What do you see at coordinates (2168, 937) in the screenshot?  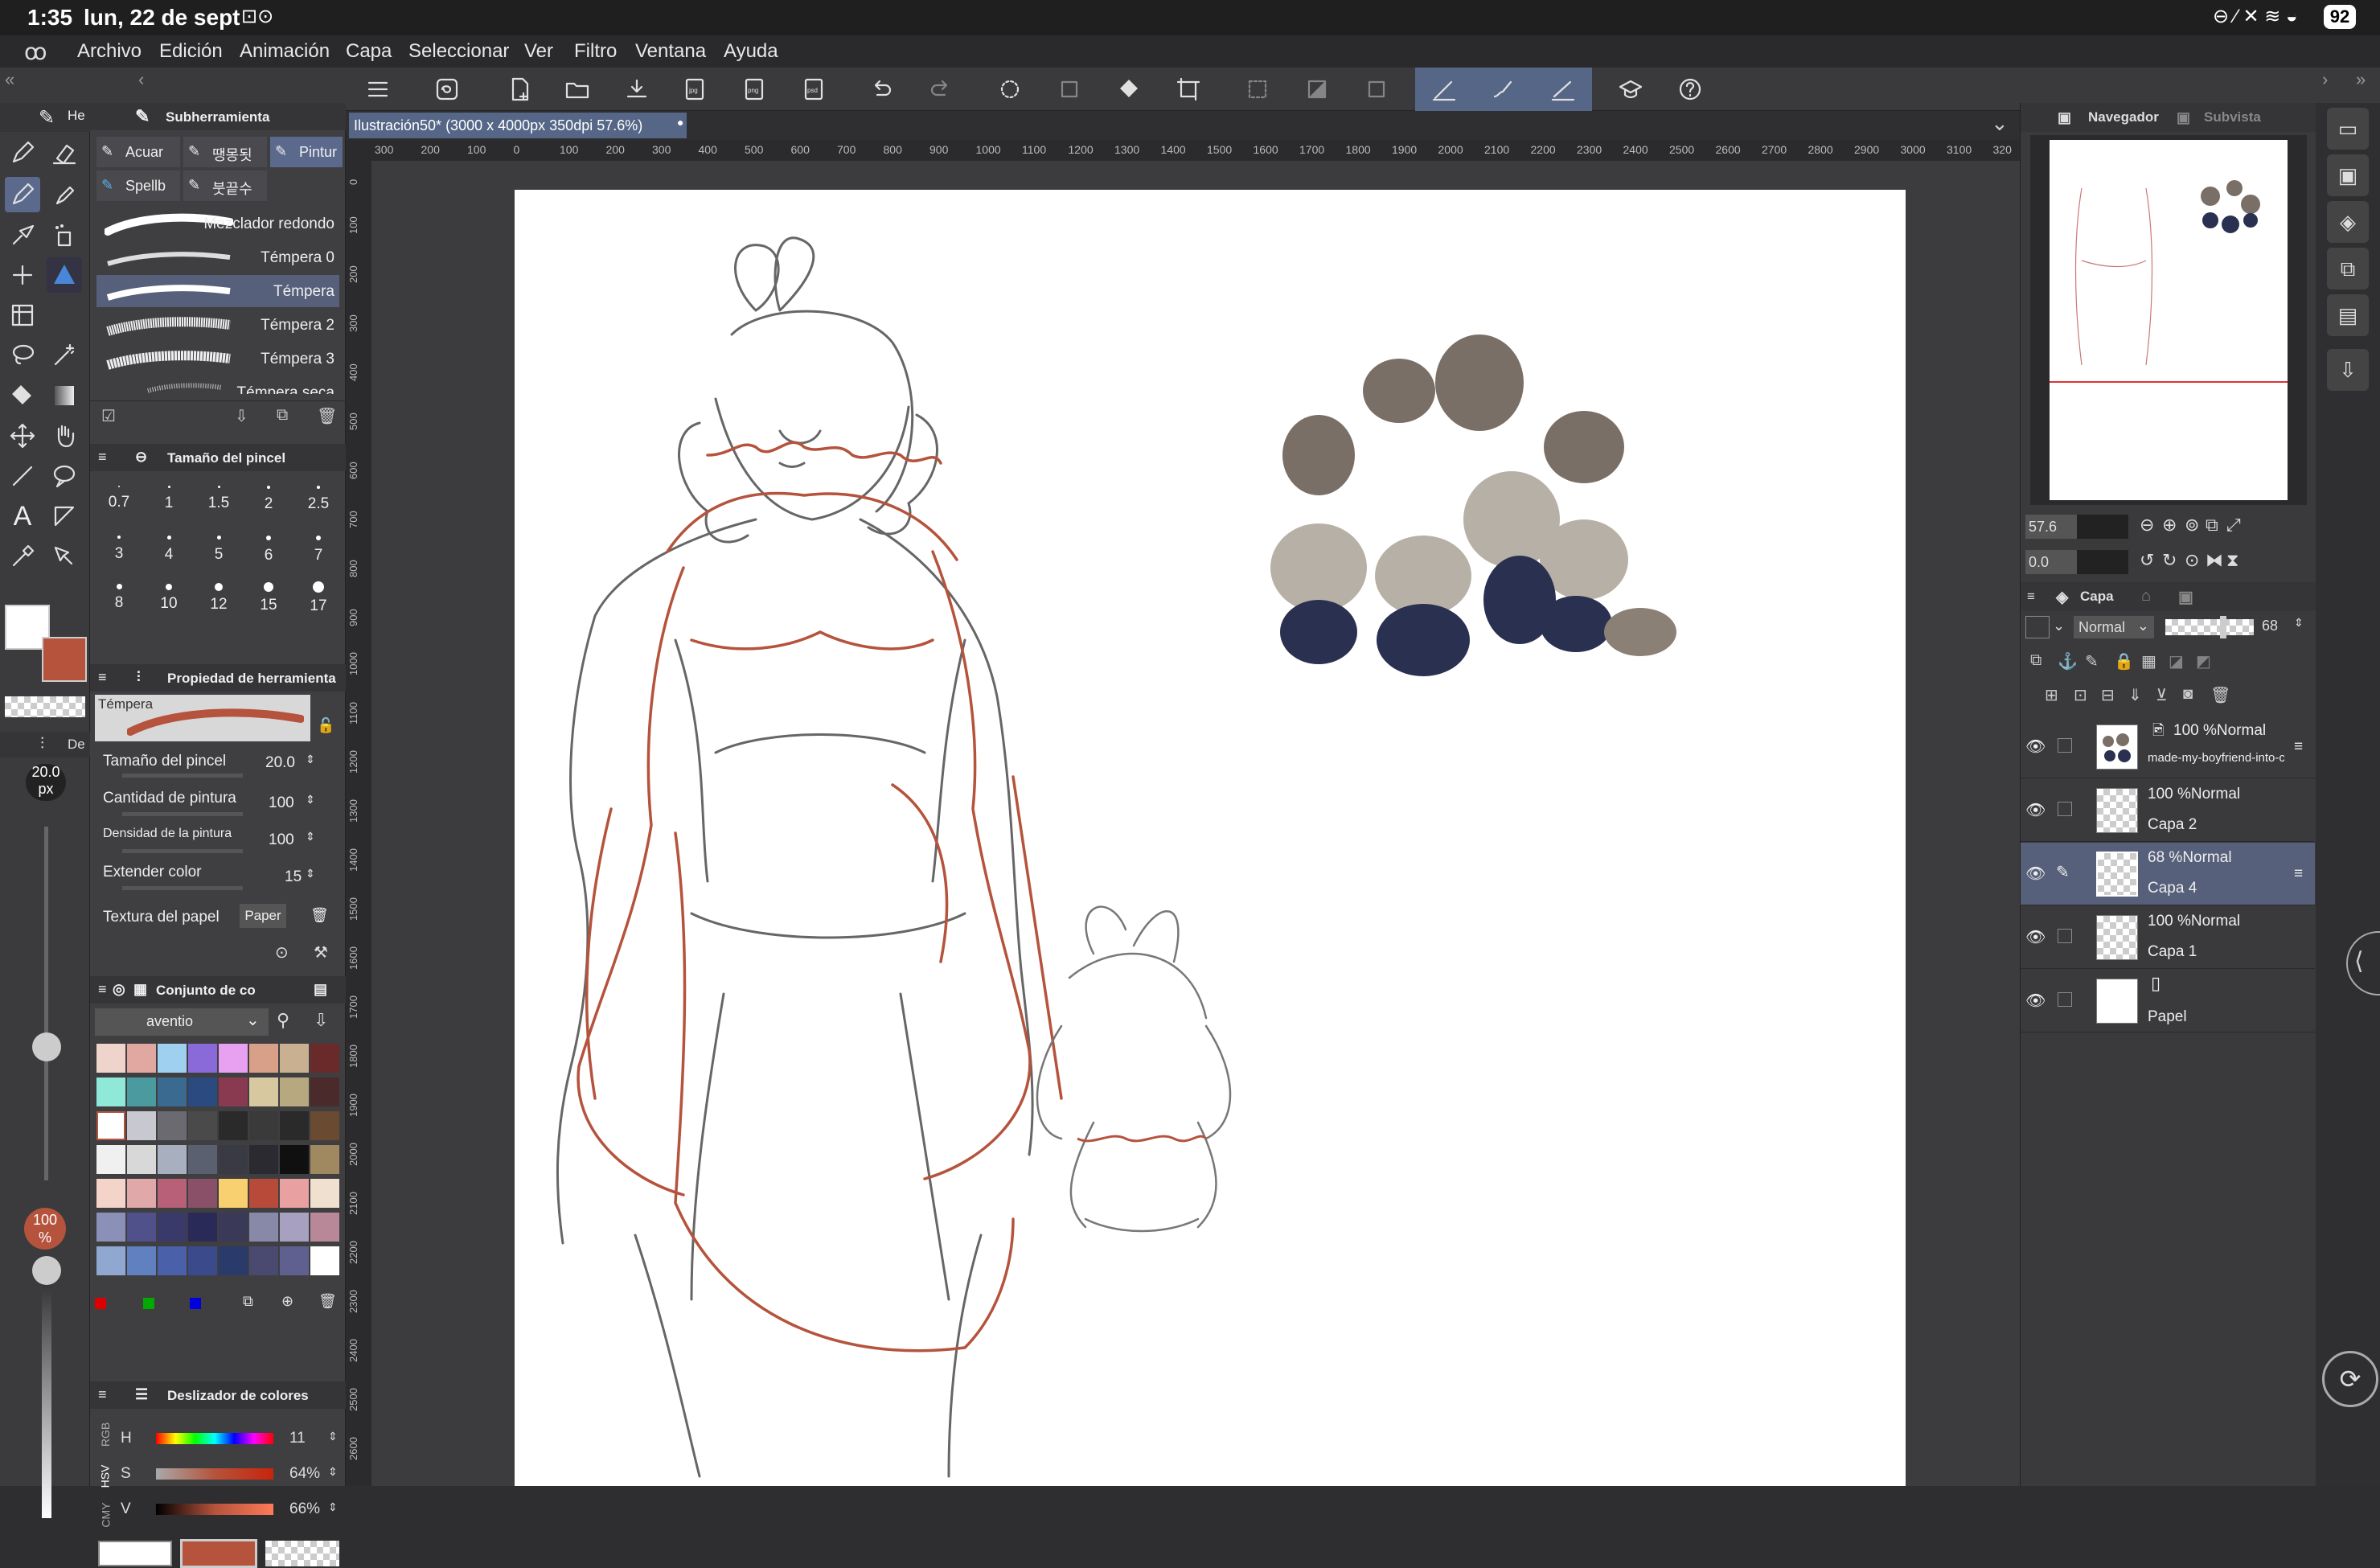 I see `layer-row: 👁 100 %Normal Capa 1` at bounding box center [2168, 937].